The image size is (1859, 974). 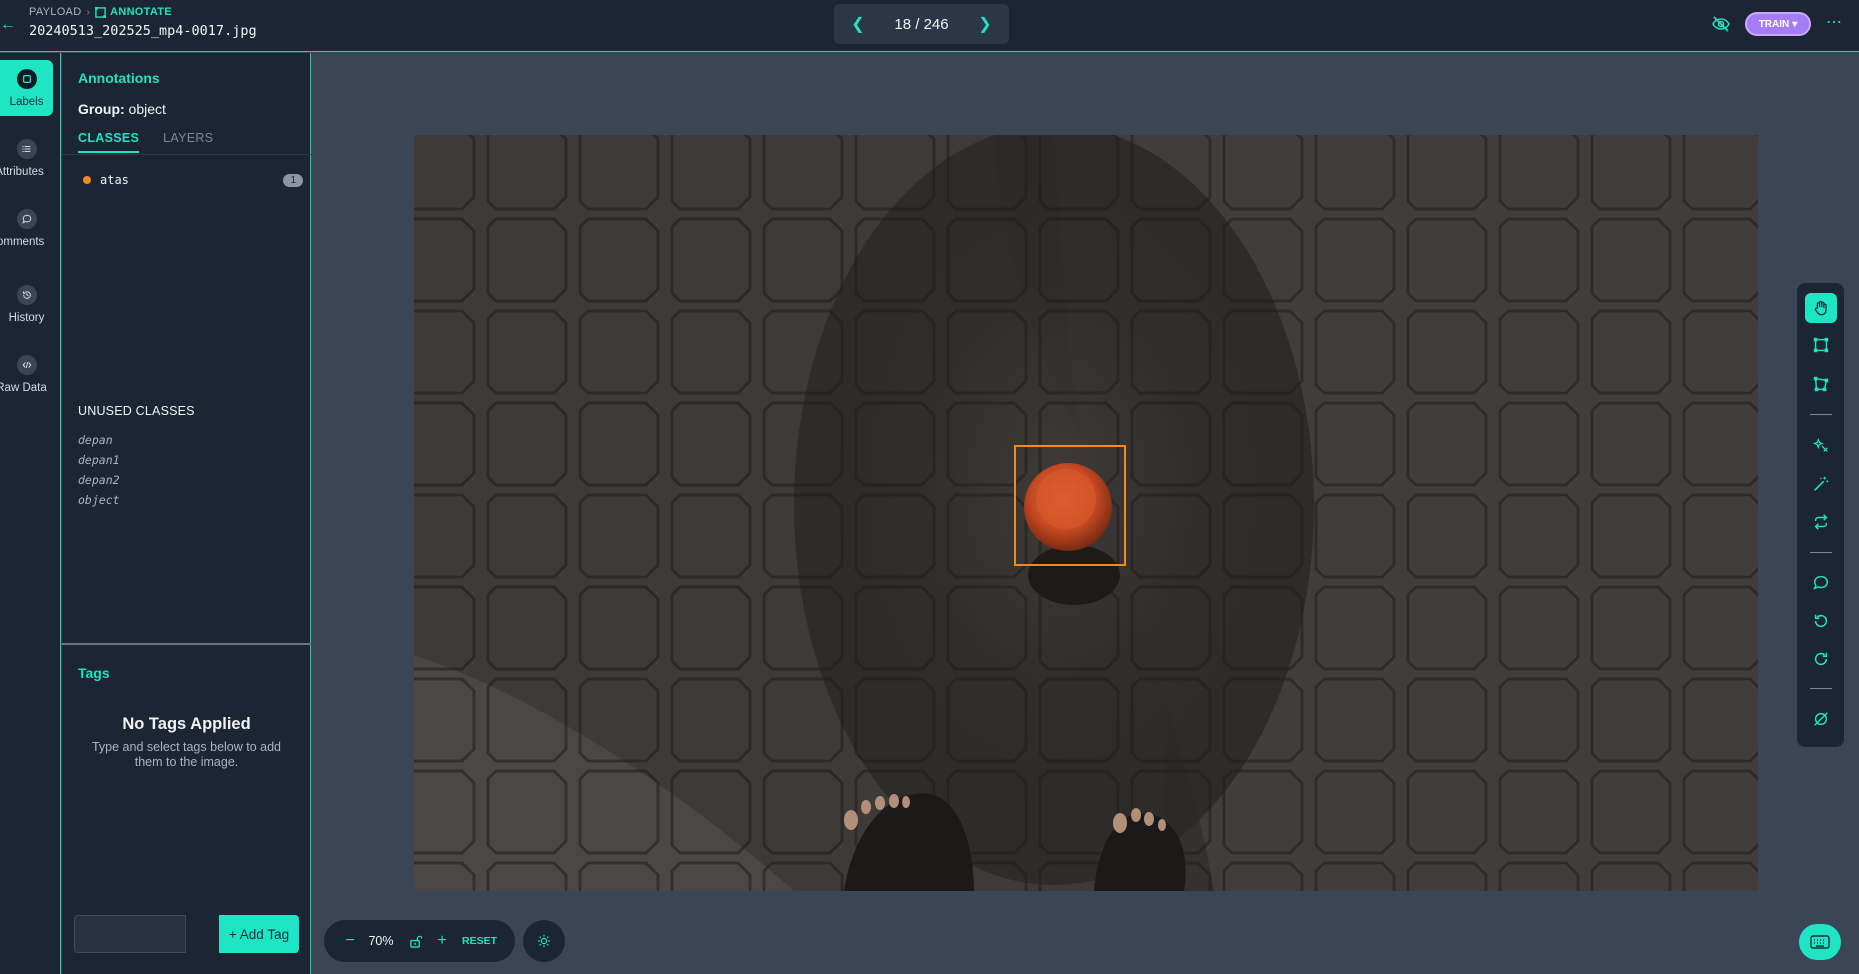 I want to click on group-label: Group:, so click(x=101, y=109).